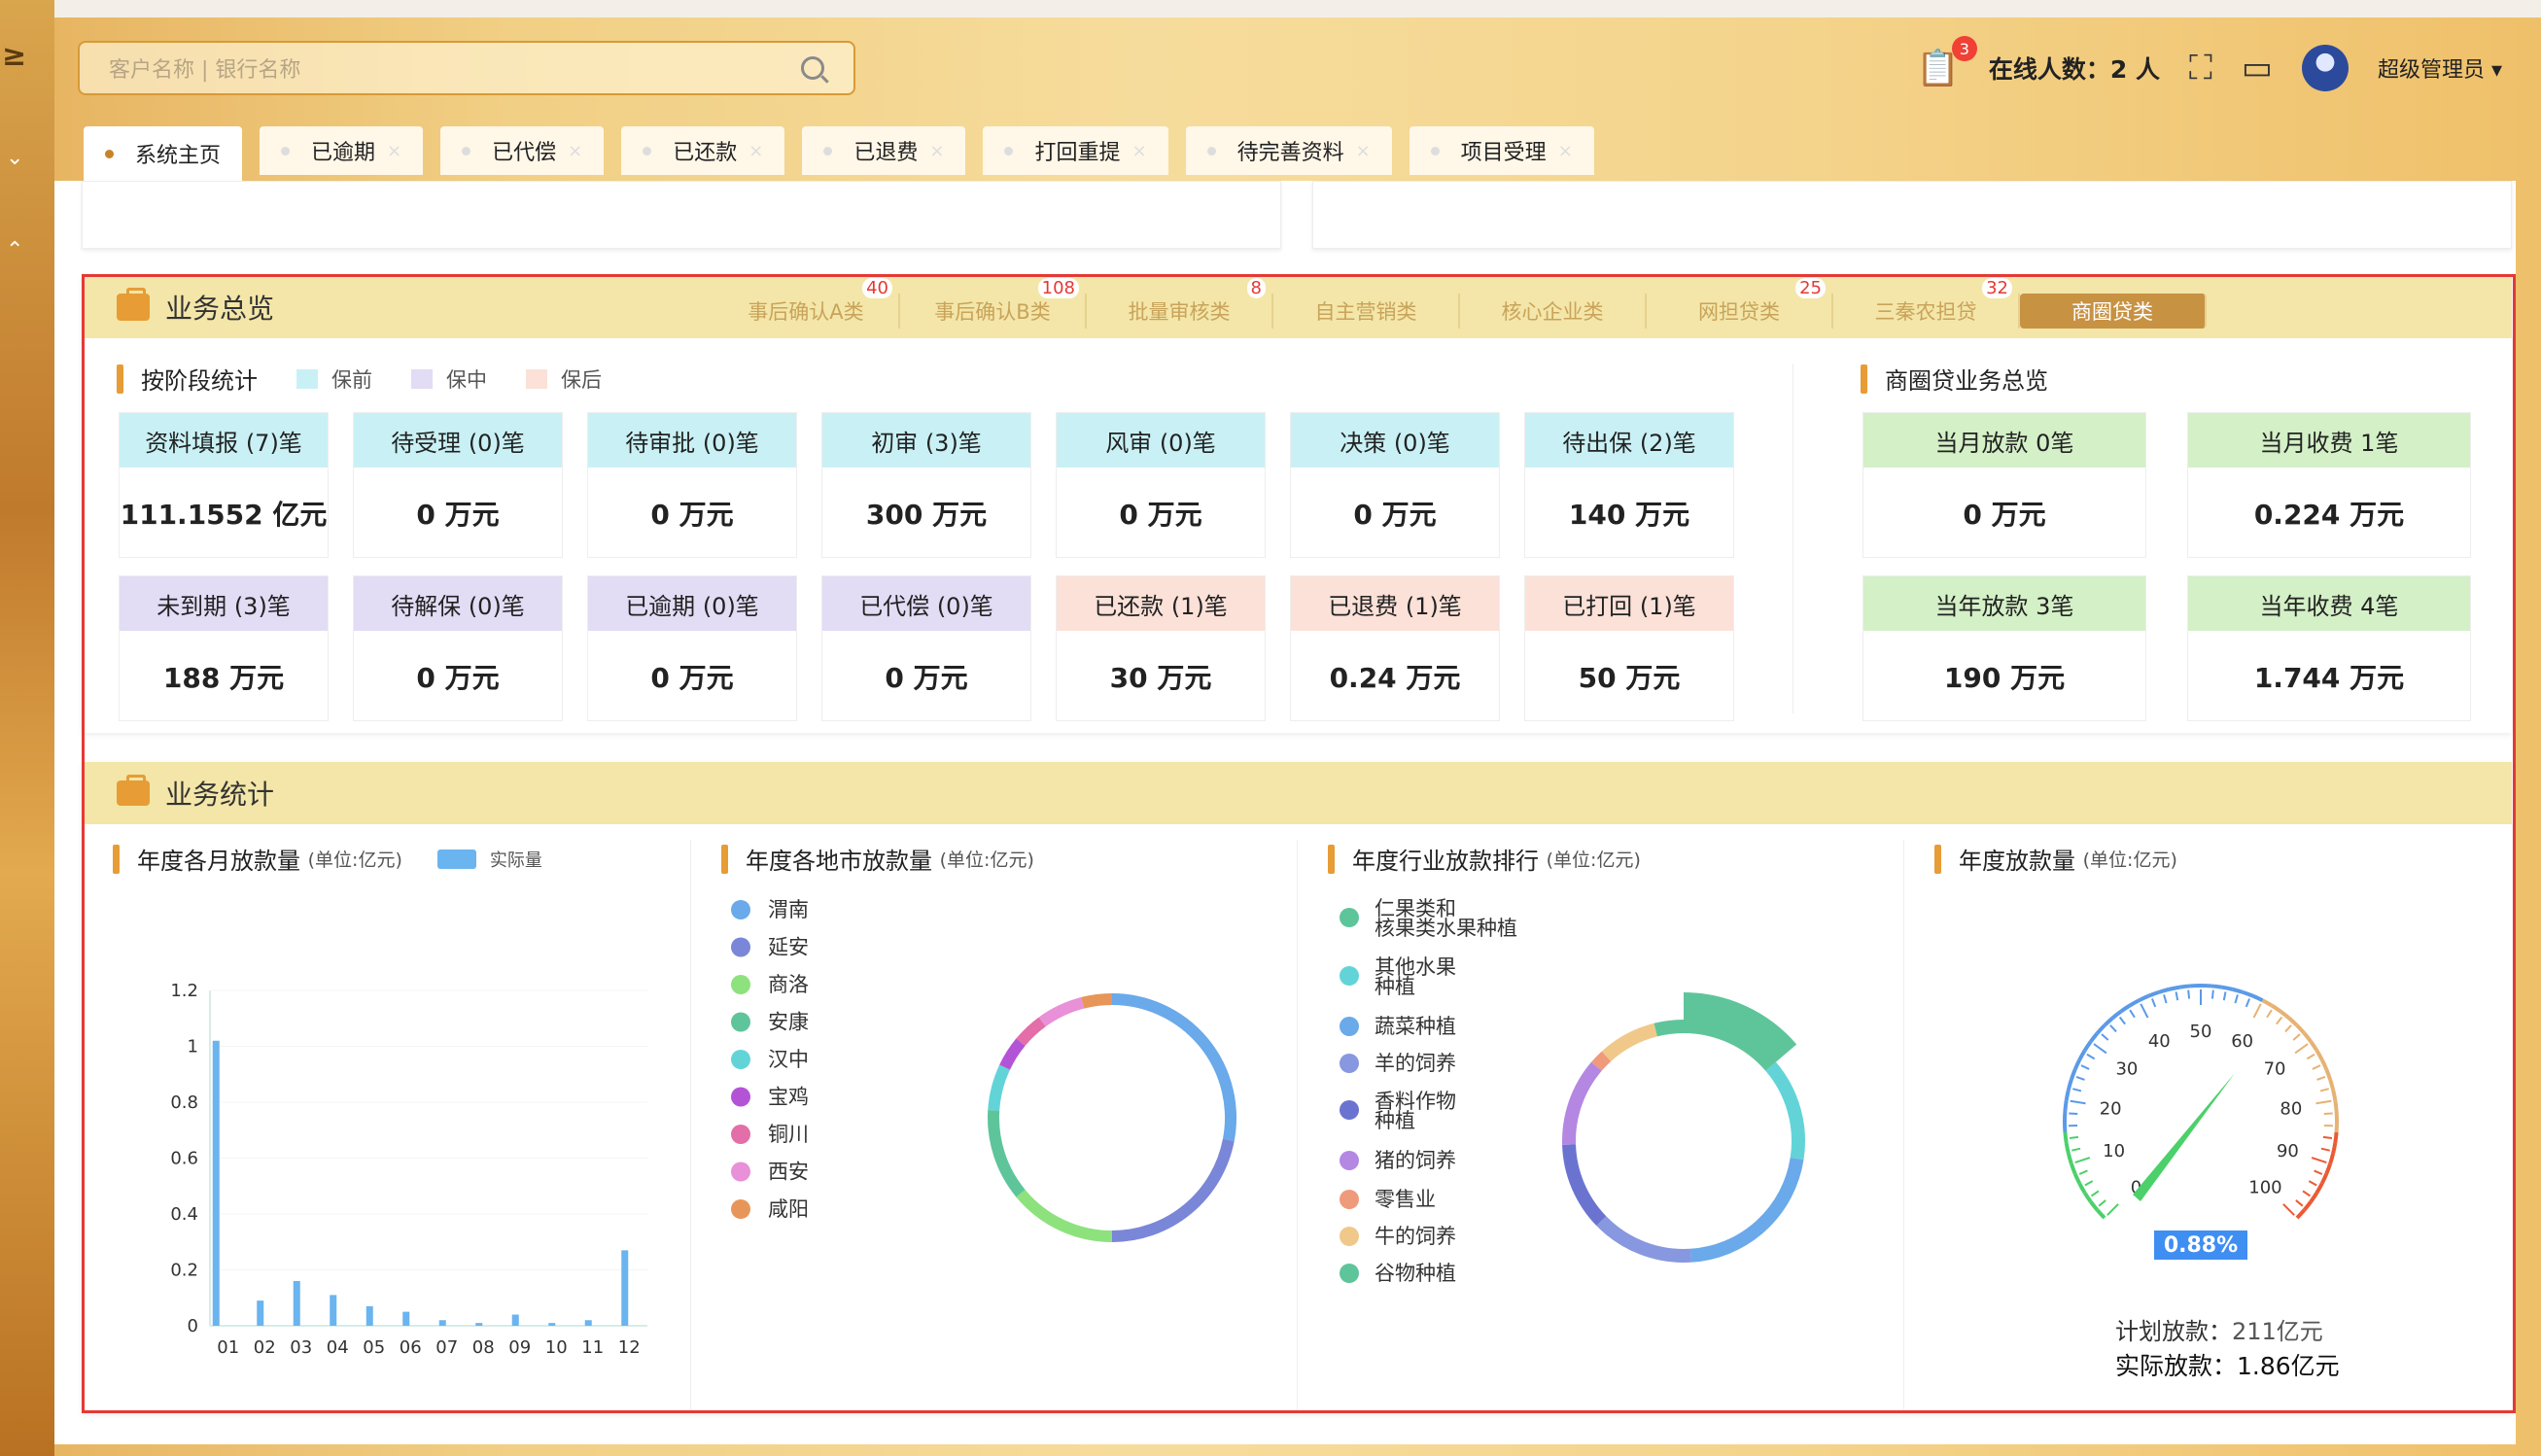 The height and width of the screenshot is (1456, 2541). I want to click on stage-card: 已还款 (1)笔 30 万元, so click(1161, 648).